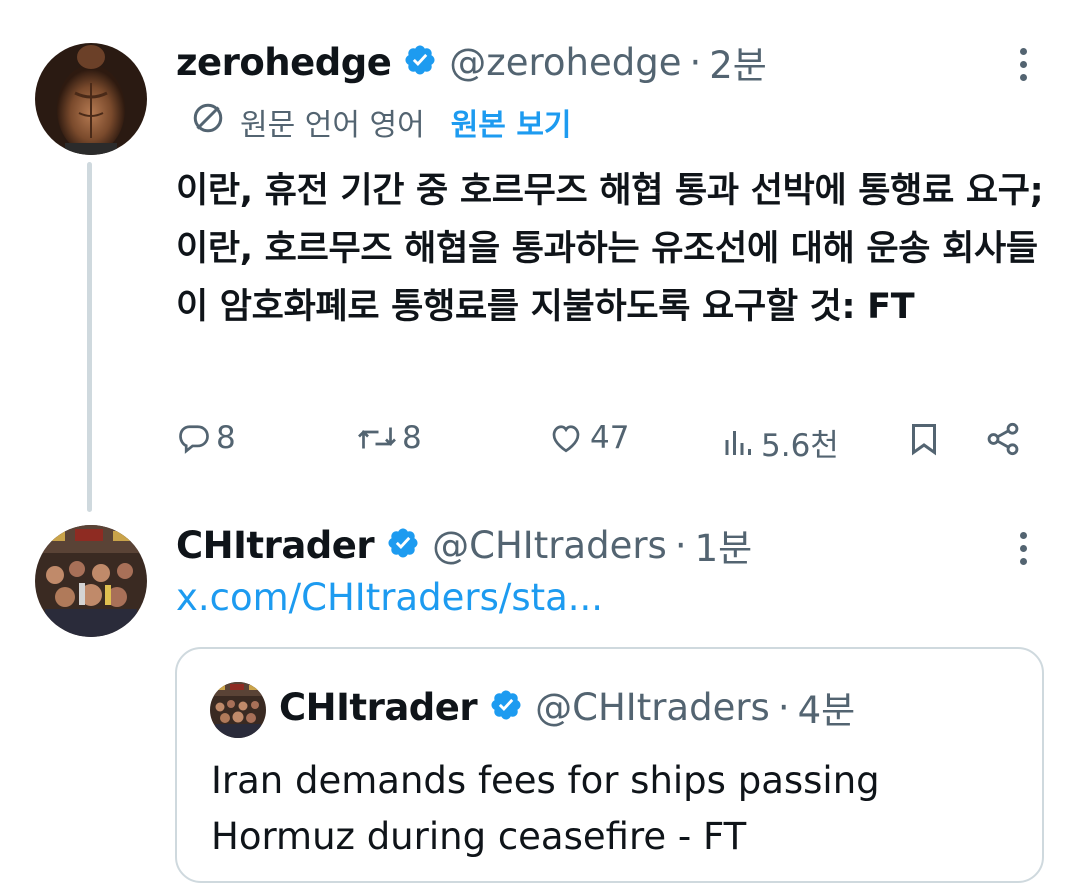 This screenshot has height=893, width=1080. Describe the element at coordinates (238, 710) in the screenshot. I see `quoted-avatar` at that location.